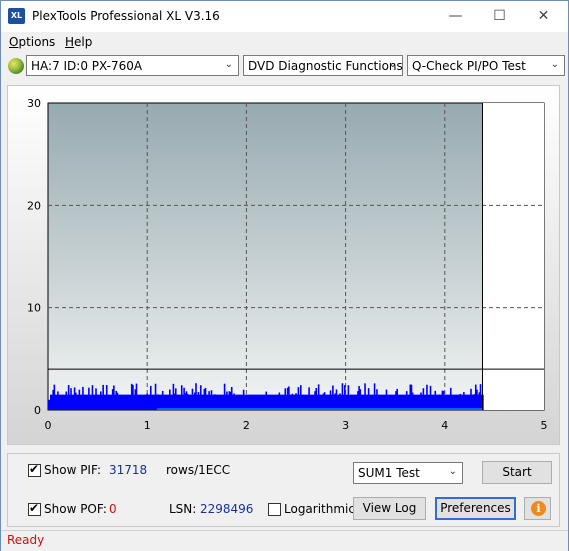  I want to click on x-tick-label: 4, so click(444, 425).